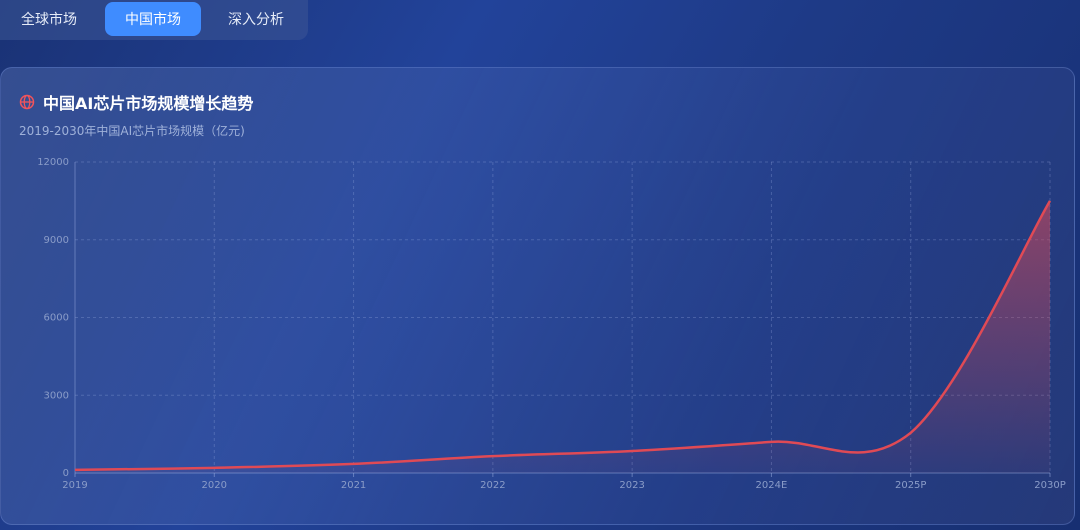 The width and height of the screenshot is (1080, 530). Describe the element at coordinates (66, 473) in the screenshot. I see `y-tick-label: 0` at that location.